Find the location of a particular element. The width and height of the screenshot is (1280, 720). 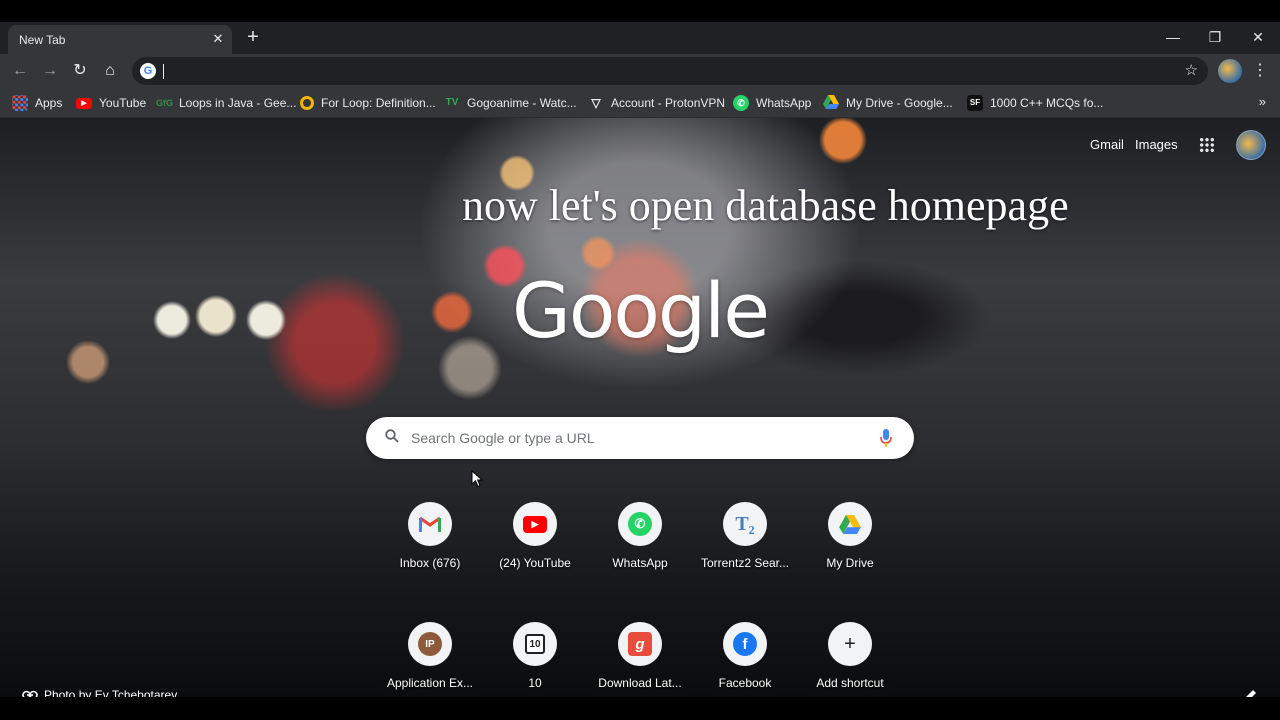

toolbar: ← → ↻ ⌂ G ☆ ⋮ is located at coordinates (640, 71).